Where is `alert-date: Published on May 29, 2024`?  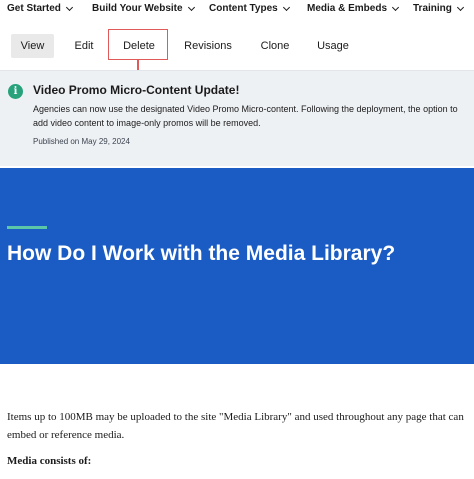 alert-date: Published on May 29, 2024 is located at coordinates (81, 141).